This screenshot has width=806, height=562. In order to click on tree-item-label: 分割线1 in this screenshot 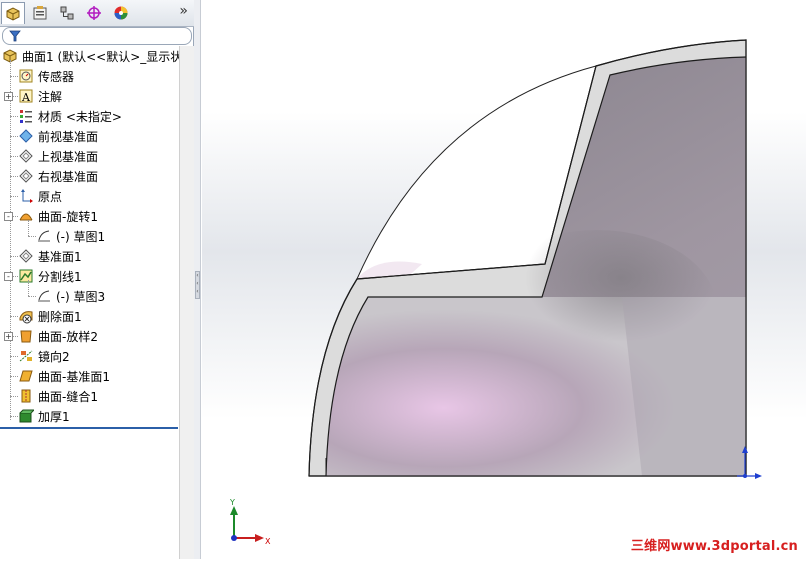, I will do `click(60, 276)`.